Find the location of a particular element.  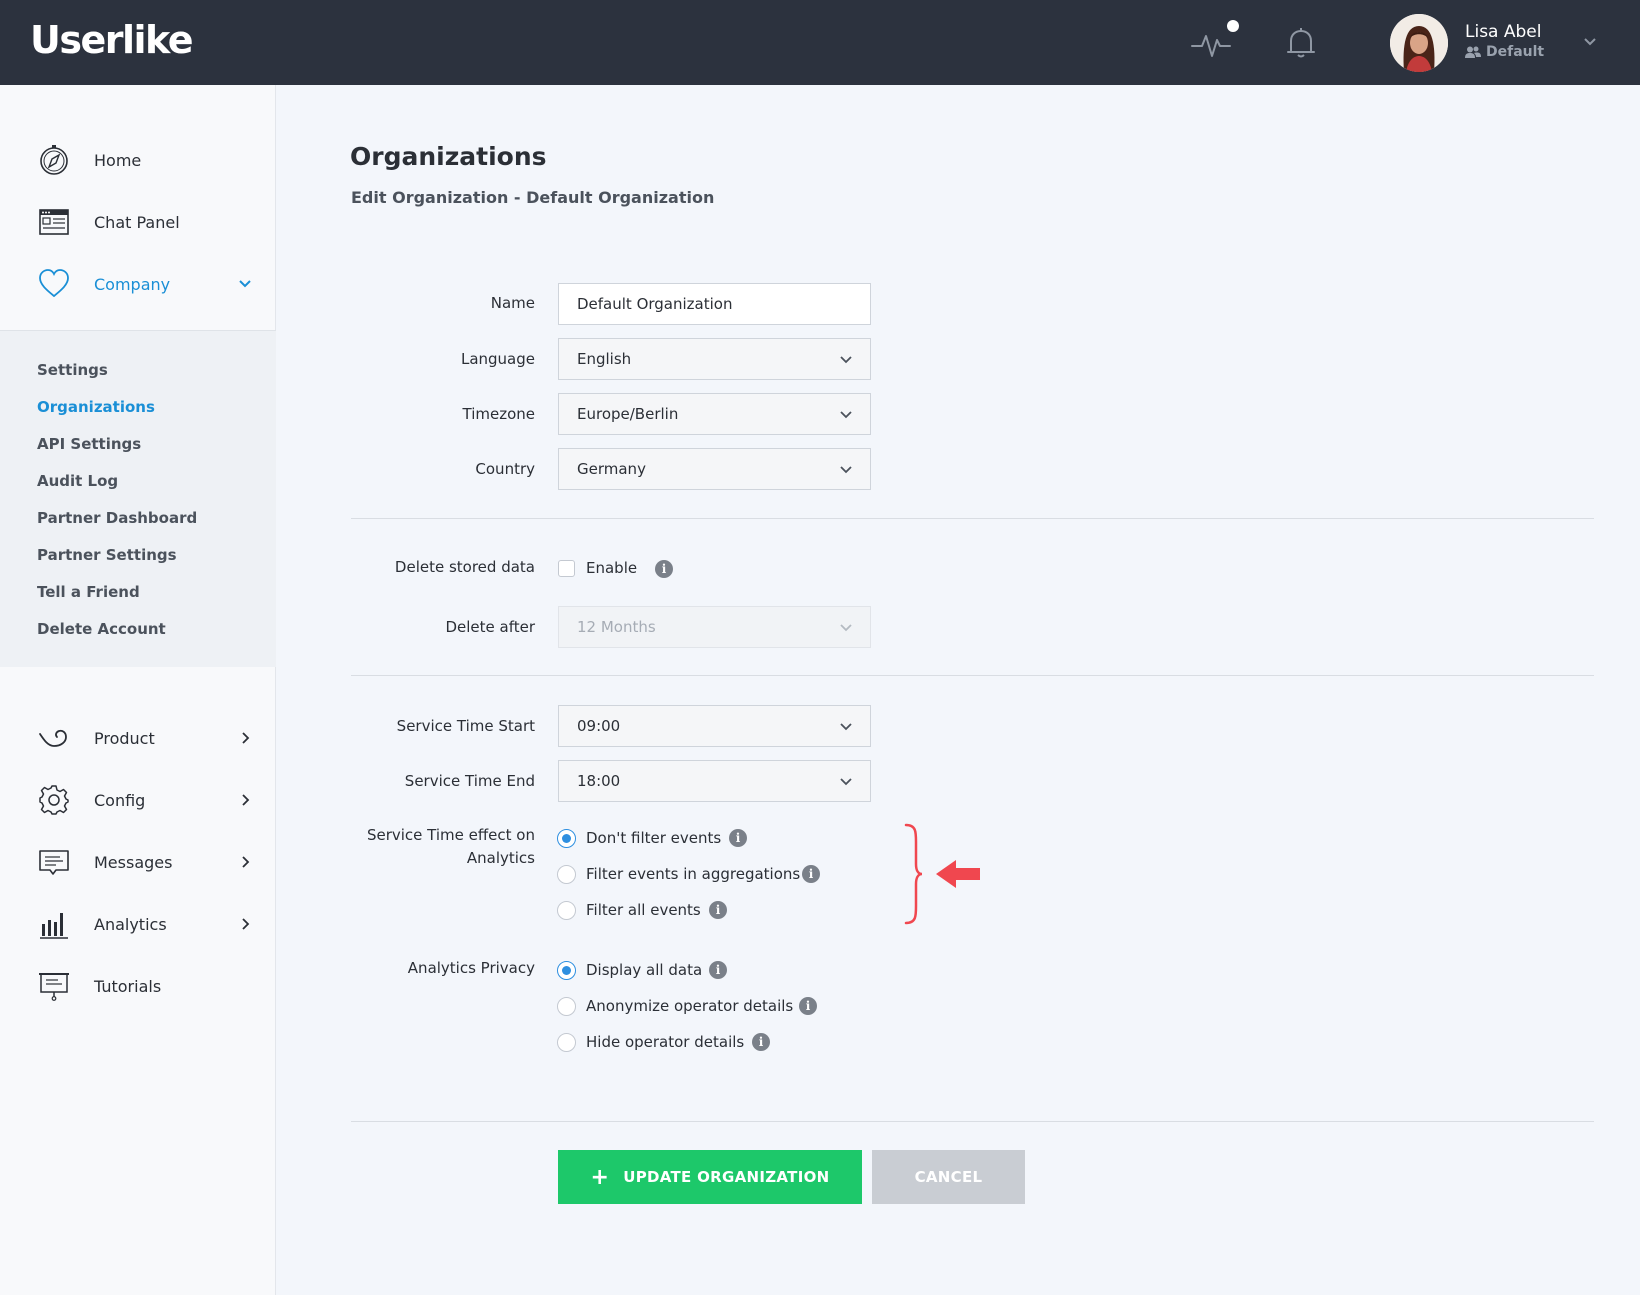

radio-dont-filter-events is located at coordinates (566, 838).